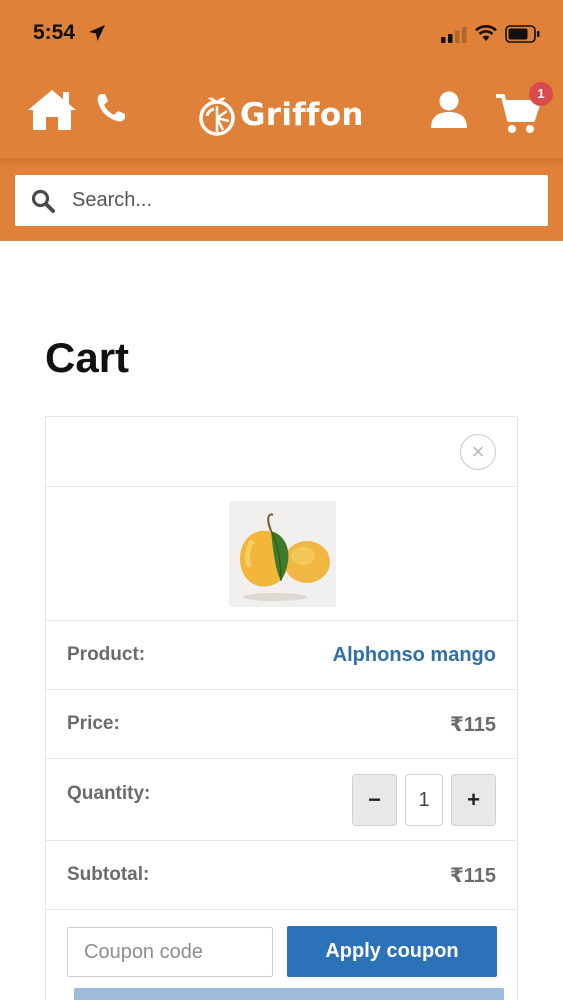 The height and width of the screenshot is (1000, 563). Describe the element at coordinates (374, 800) in the screenshot. I see `quantity-decrease-button: −` at that location.